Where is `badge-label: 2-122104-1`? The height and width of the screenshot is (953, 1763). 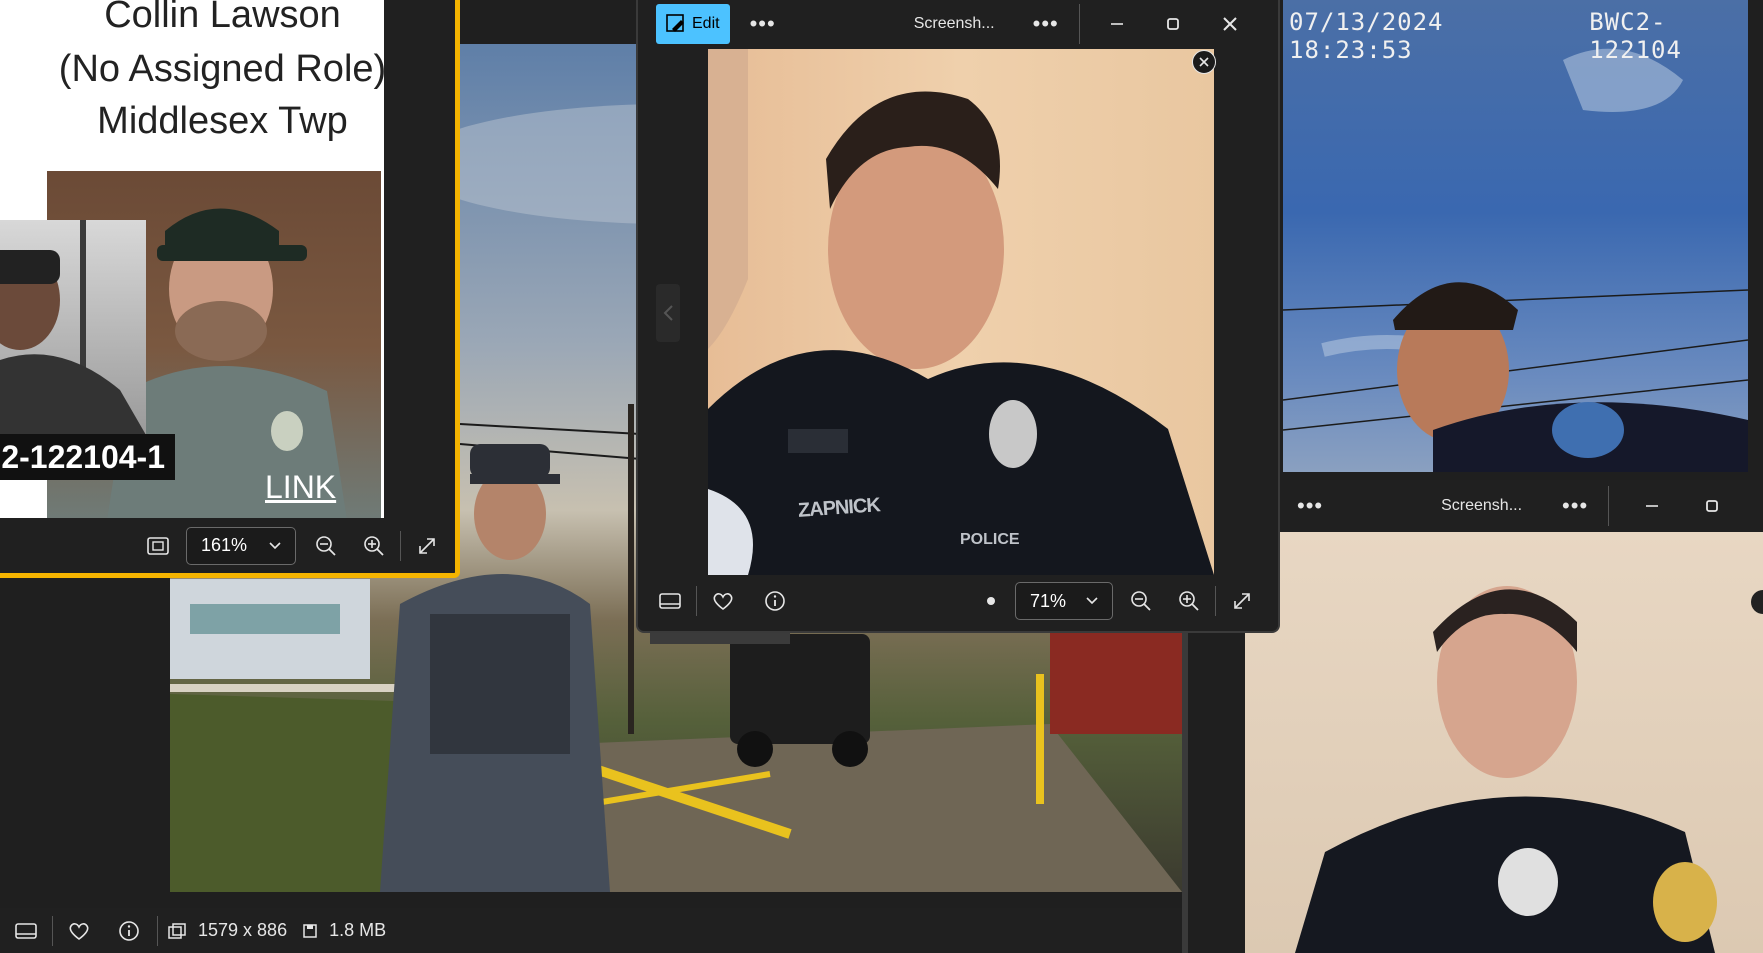
badge-label: 2-122104-1 is located at coordinates (87, 457).